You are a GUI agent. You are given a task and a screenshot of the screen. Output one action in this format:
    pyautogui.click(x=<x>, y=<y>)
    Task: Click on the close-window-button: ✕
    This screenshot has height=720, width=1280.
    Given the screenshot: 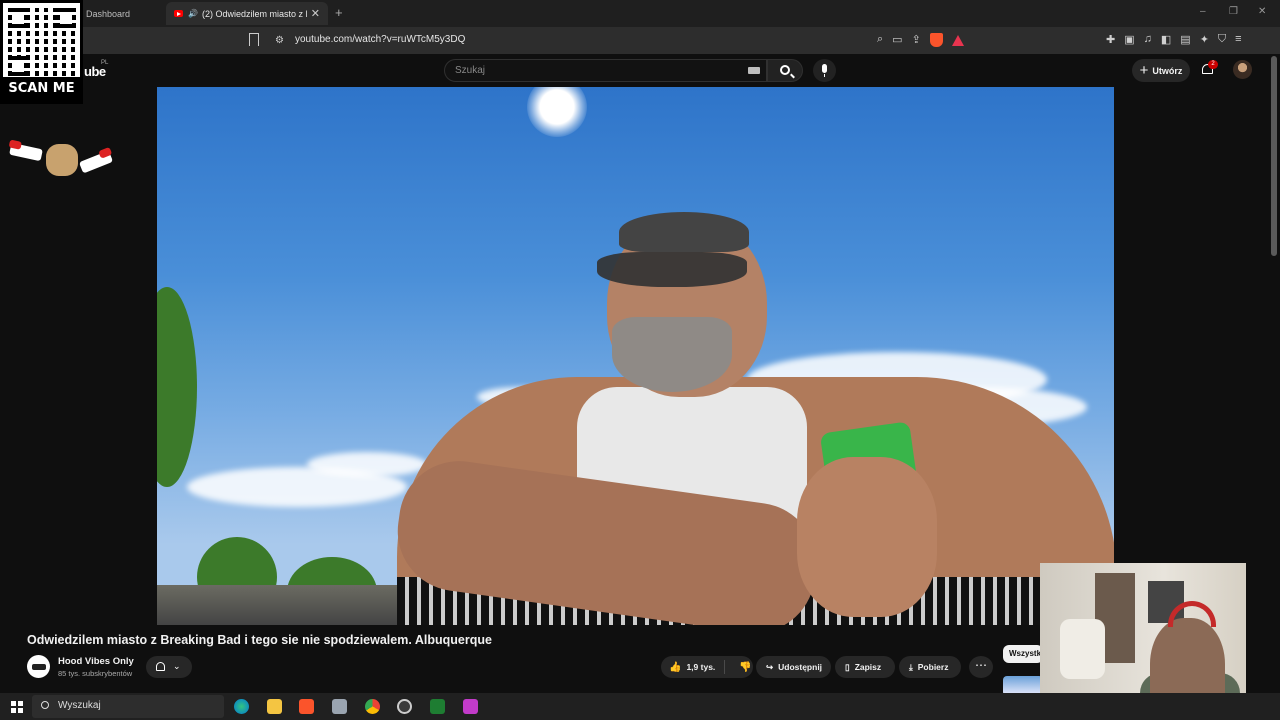 What is the action you would take?
    pyautogui.click(x=1262, y=11)
    